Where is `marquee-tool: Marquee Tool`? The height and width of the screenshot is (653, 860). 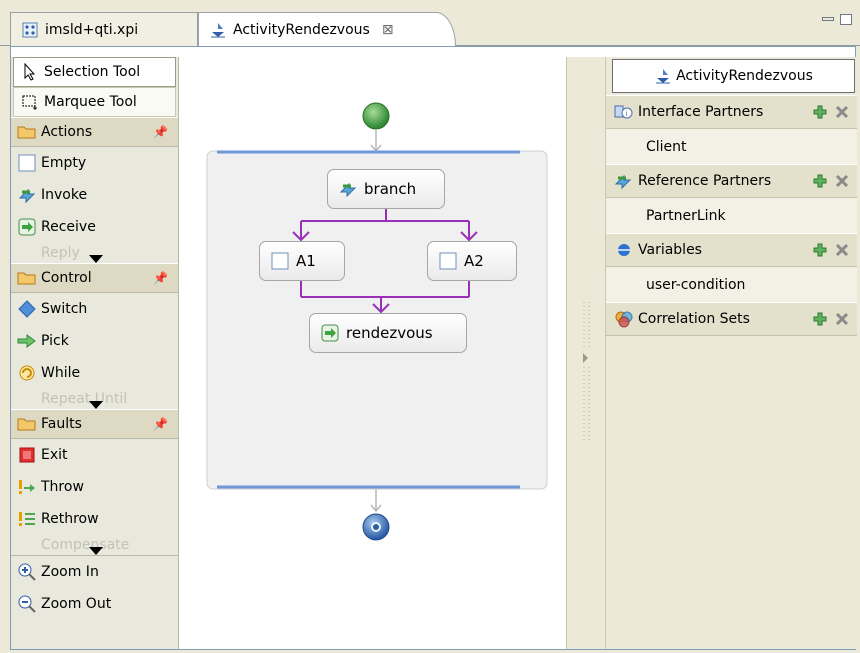
marquee-tool: Marquee Tool is located at coordinates (94, 102).